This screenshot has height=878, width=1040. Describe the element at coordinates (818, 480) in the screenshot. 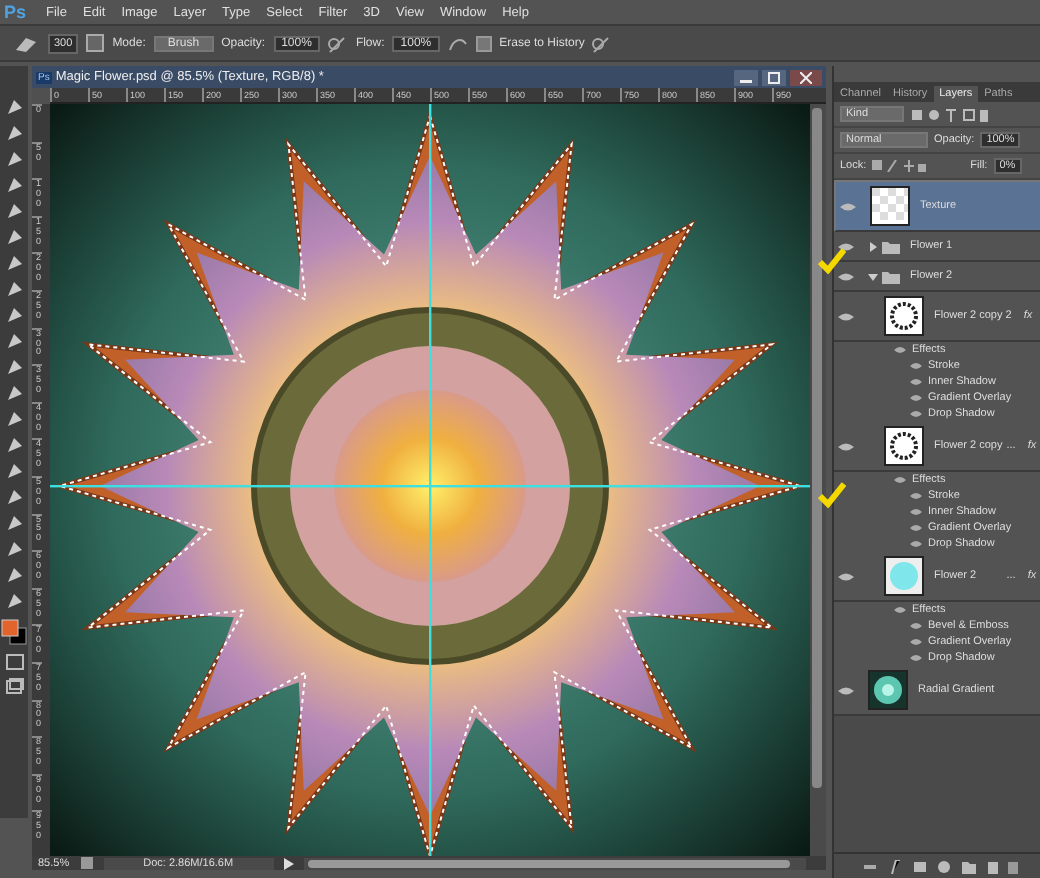

I see `vertical-scrollbar` at that location.